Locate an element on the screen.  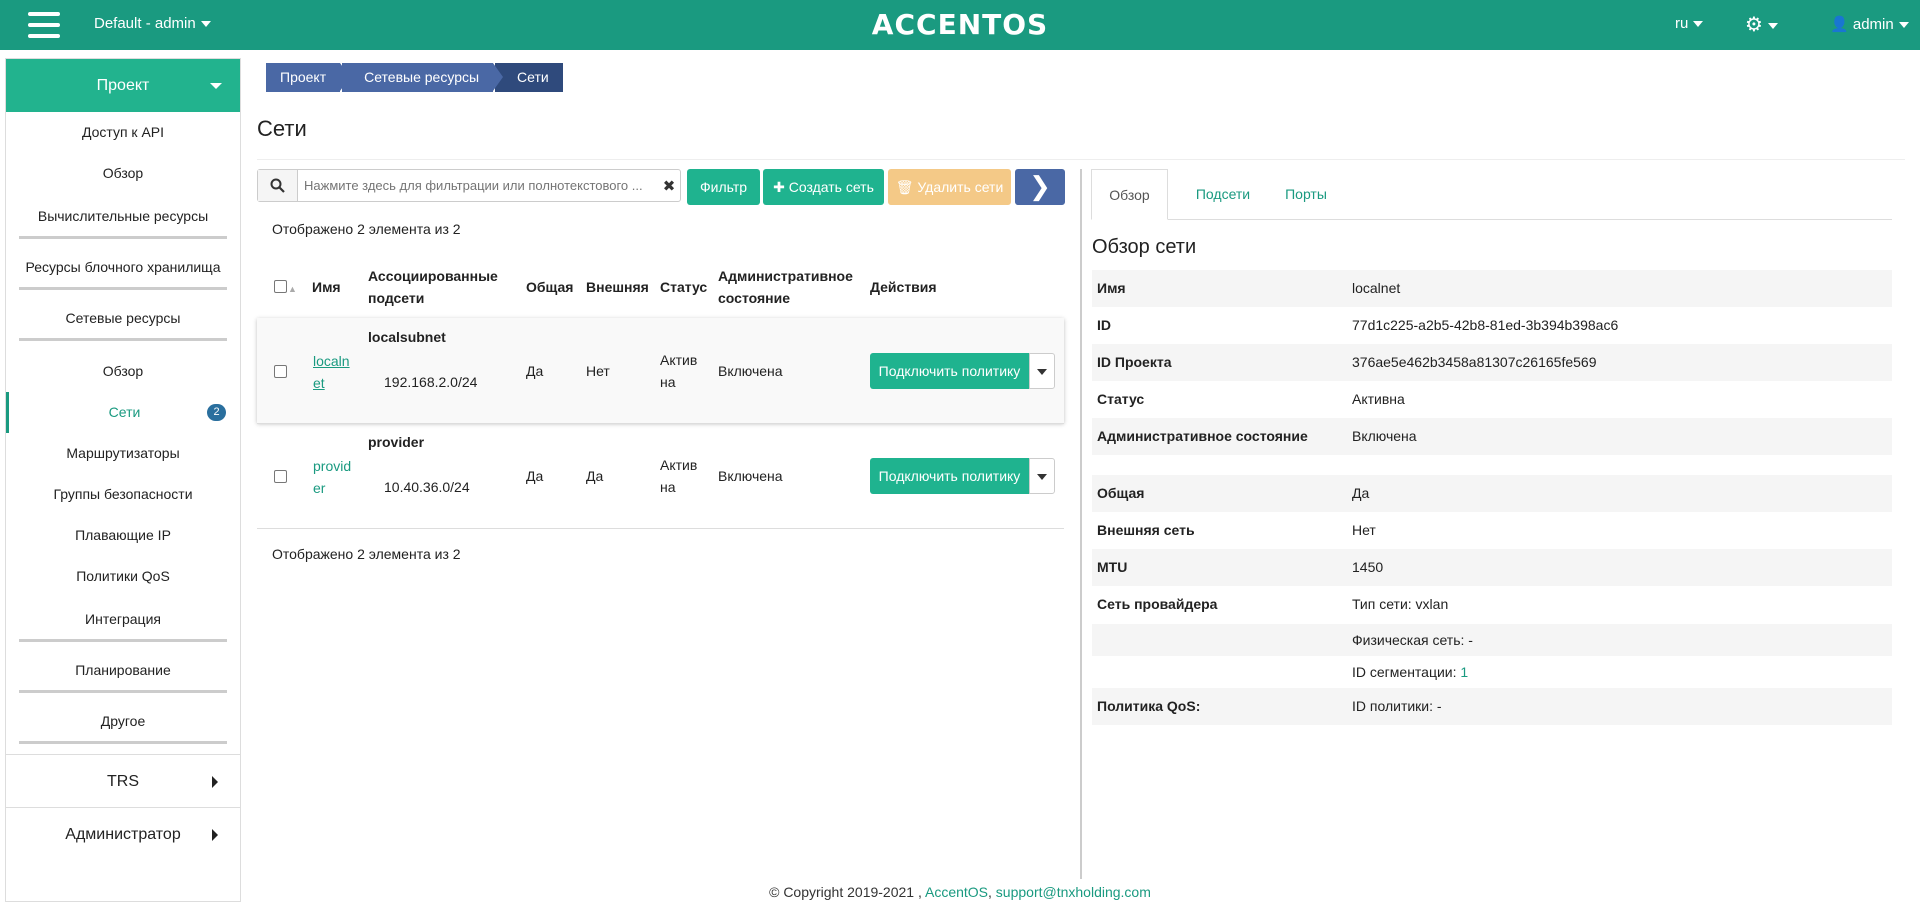
user-menu: 👤 admin is located at coordinates (1869, 24).